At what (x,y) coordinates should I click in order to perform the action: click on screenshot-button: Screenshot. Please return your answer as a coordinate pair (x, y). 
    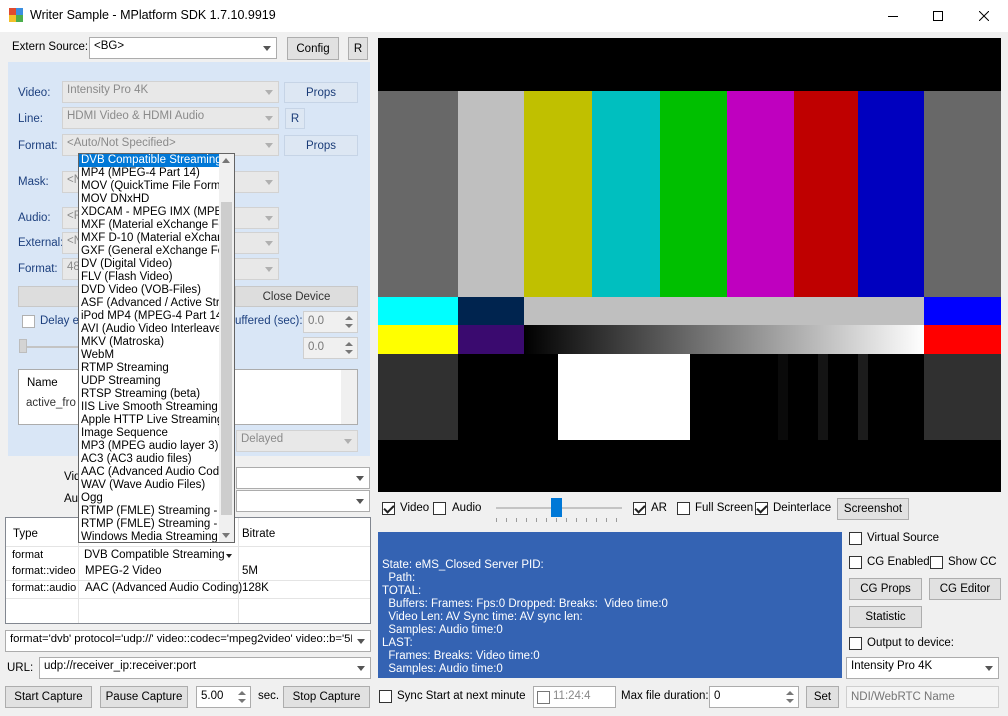
    Looking at the image, I should click on (873, 509).